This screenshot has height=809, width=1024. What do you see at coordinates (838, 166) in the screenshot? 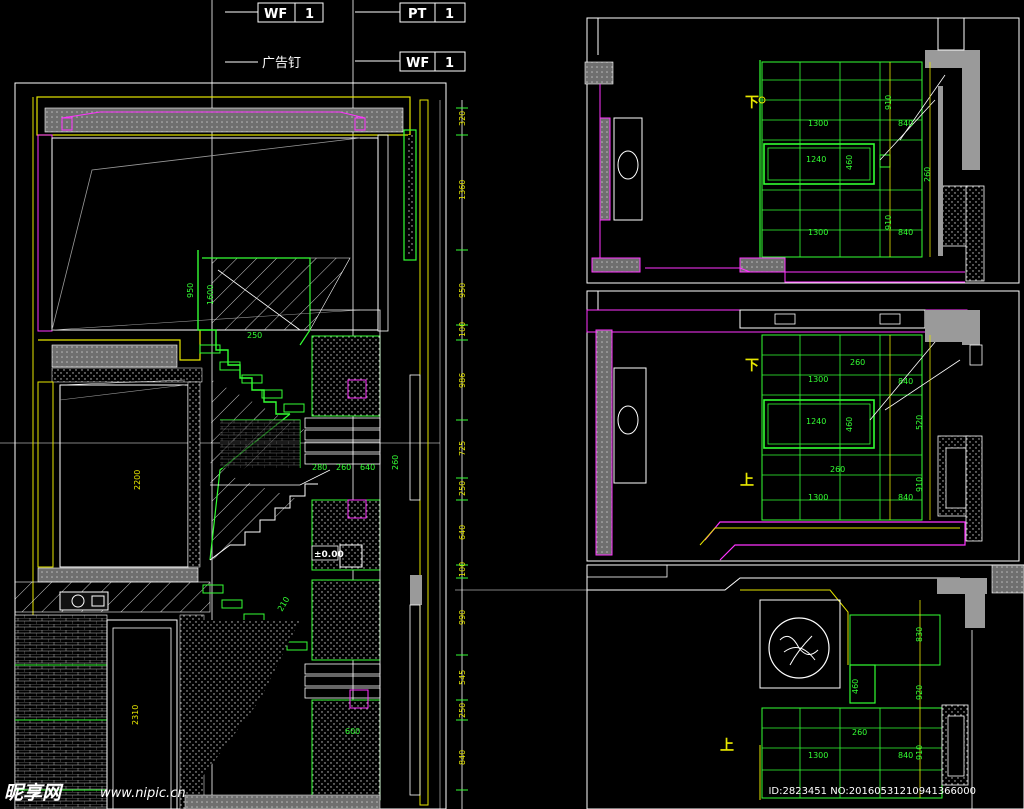
I see `right-top-labels: 下 1300 1240 1300 840 840 910 910 460 260` at bounding box center [838, 166].